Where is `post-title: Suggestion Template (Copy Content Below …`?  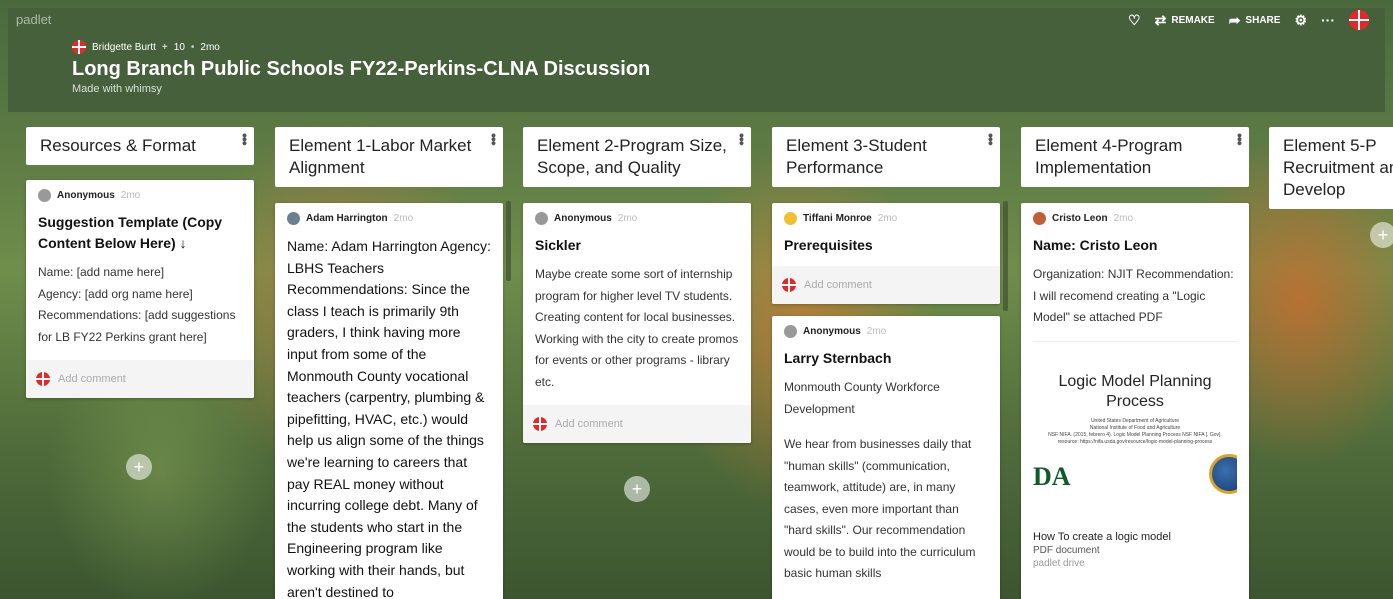
post-title: Suggestion Template (Copy Content Below … is located at coordinates (130, 232).